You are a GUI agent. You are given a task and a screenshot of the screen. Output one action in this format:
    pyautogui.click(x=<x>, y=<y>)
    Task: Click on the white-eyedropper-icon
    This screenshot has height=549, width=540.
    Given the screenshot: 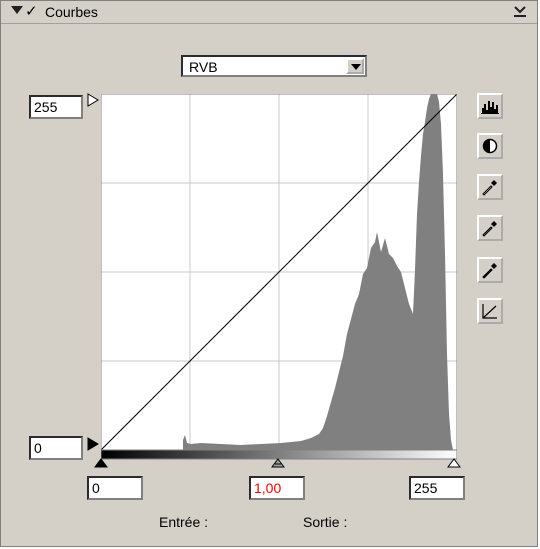 What is the action you would take?
    pyautogui.click(x=489, y=271)
    